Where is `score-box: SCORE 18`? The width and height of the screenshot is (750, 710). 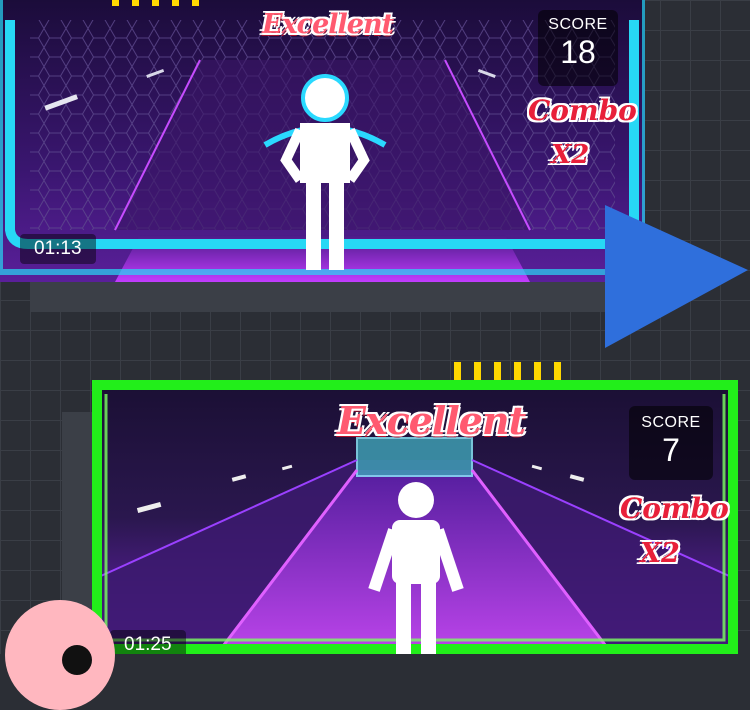 score-box: SCORE 18 is located at coordinates (578, 48).